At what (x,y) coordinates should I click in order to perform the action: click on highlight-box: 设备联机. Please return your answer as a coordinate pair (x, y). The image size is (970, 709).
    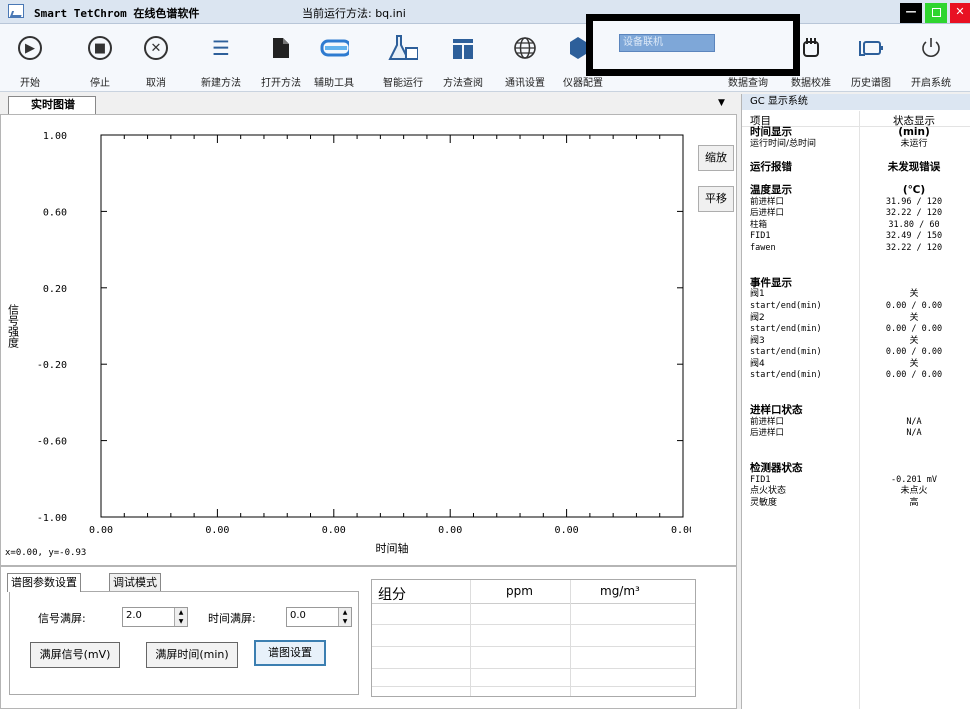
    Looking at the image, I should click on (693, 45).